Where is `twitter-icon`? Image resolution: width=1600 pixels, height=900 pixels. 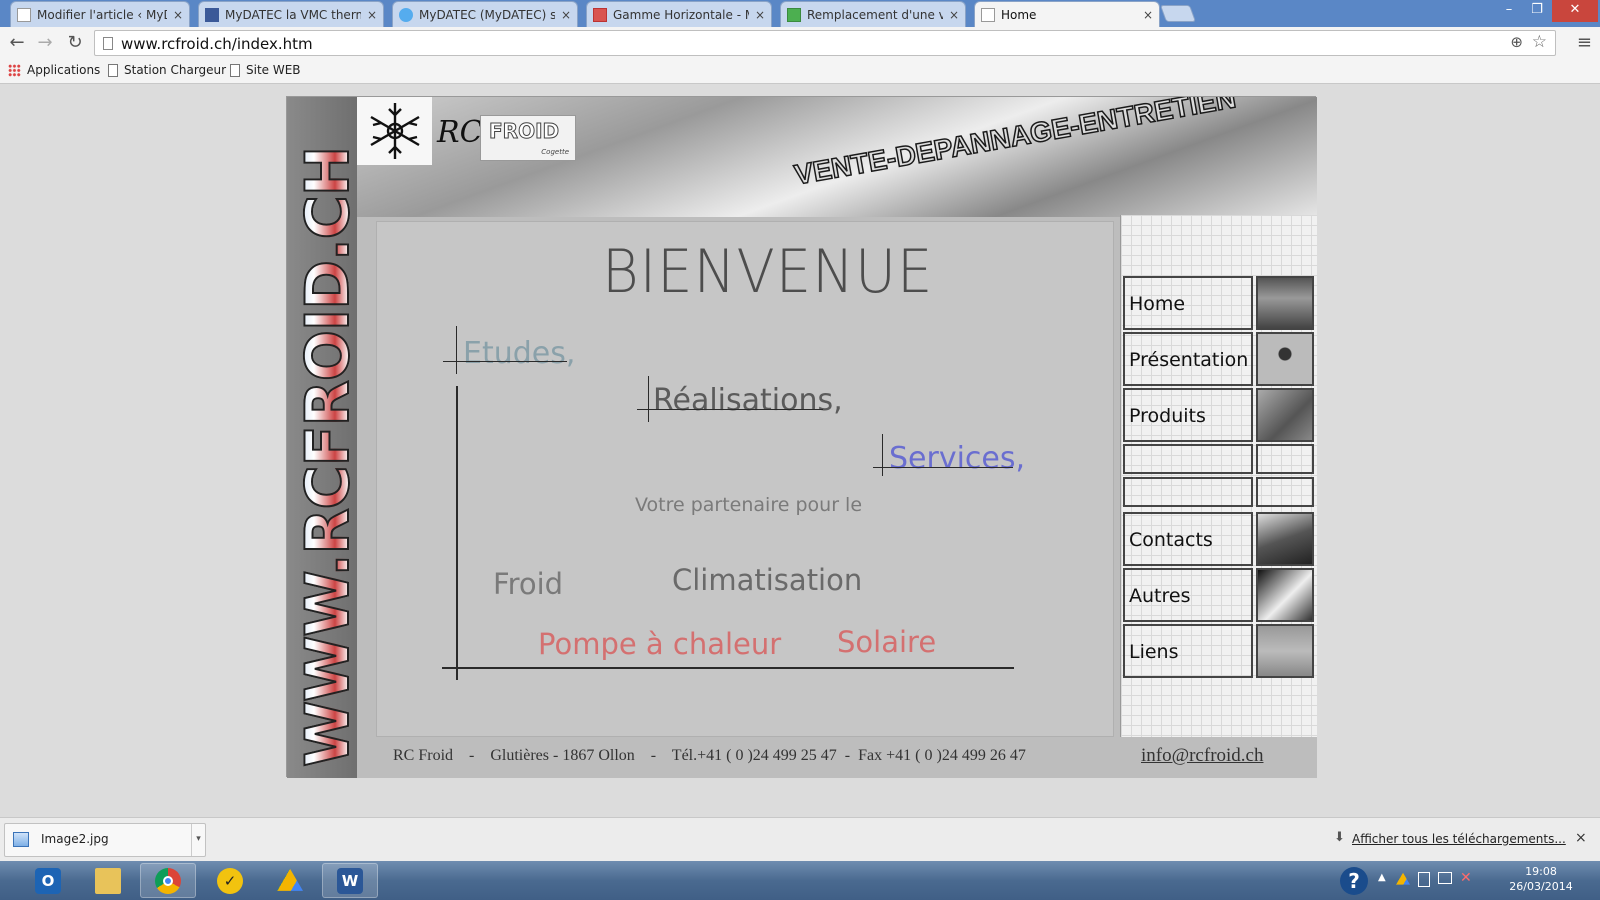
twitter-icon is located at coordinates (406, 14).